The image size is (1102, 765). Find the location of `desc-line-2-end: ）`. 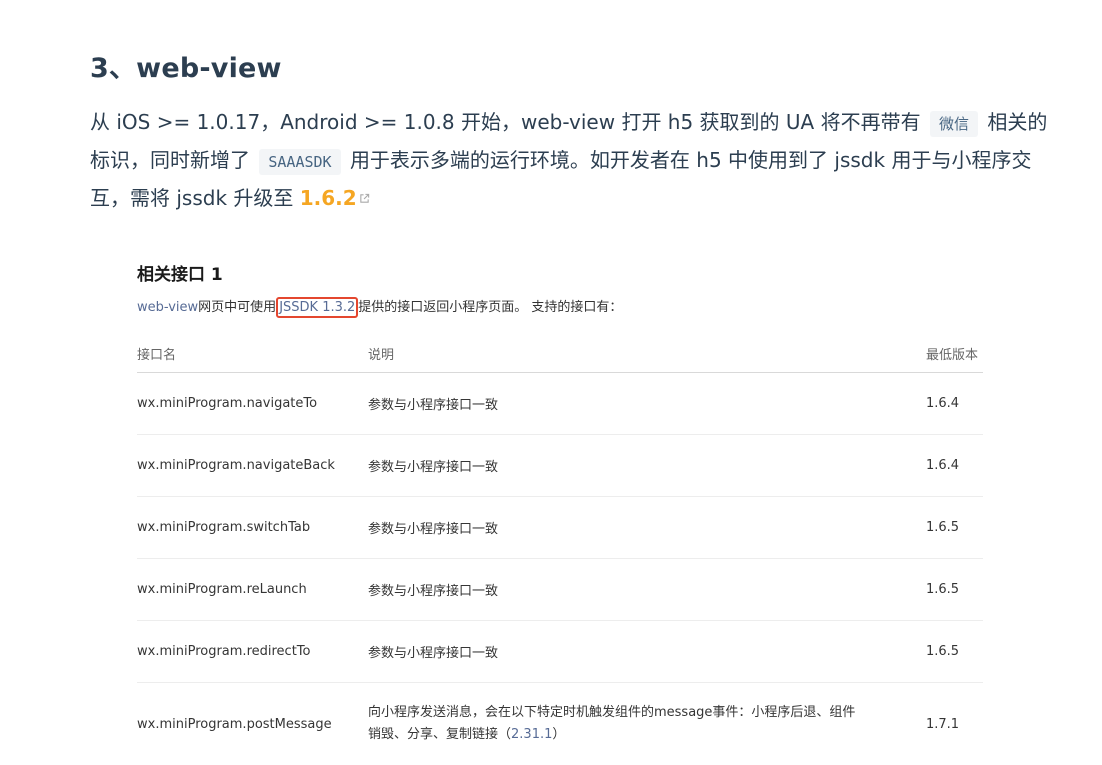

desc-line-2-end: ） is located at coordinates (559, 734).